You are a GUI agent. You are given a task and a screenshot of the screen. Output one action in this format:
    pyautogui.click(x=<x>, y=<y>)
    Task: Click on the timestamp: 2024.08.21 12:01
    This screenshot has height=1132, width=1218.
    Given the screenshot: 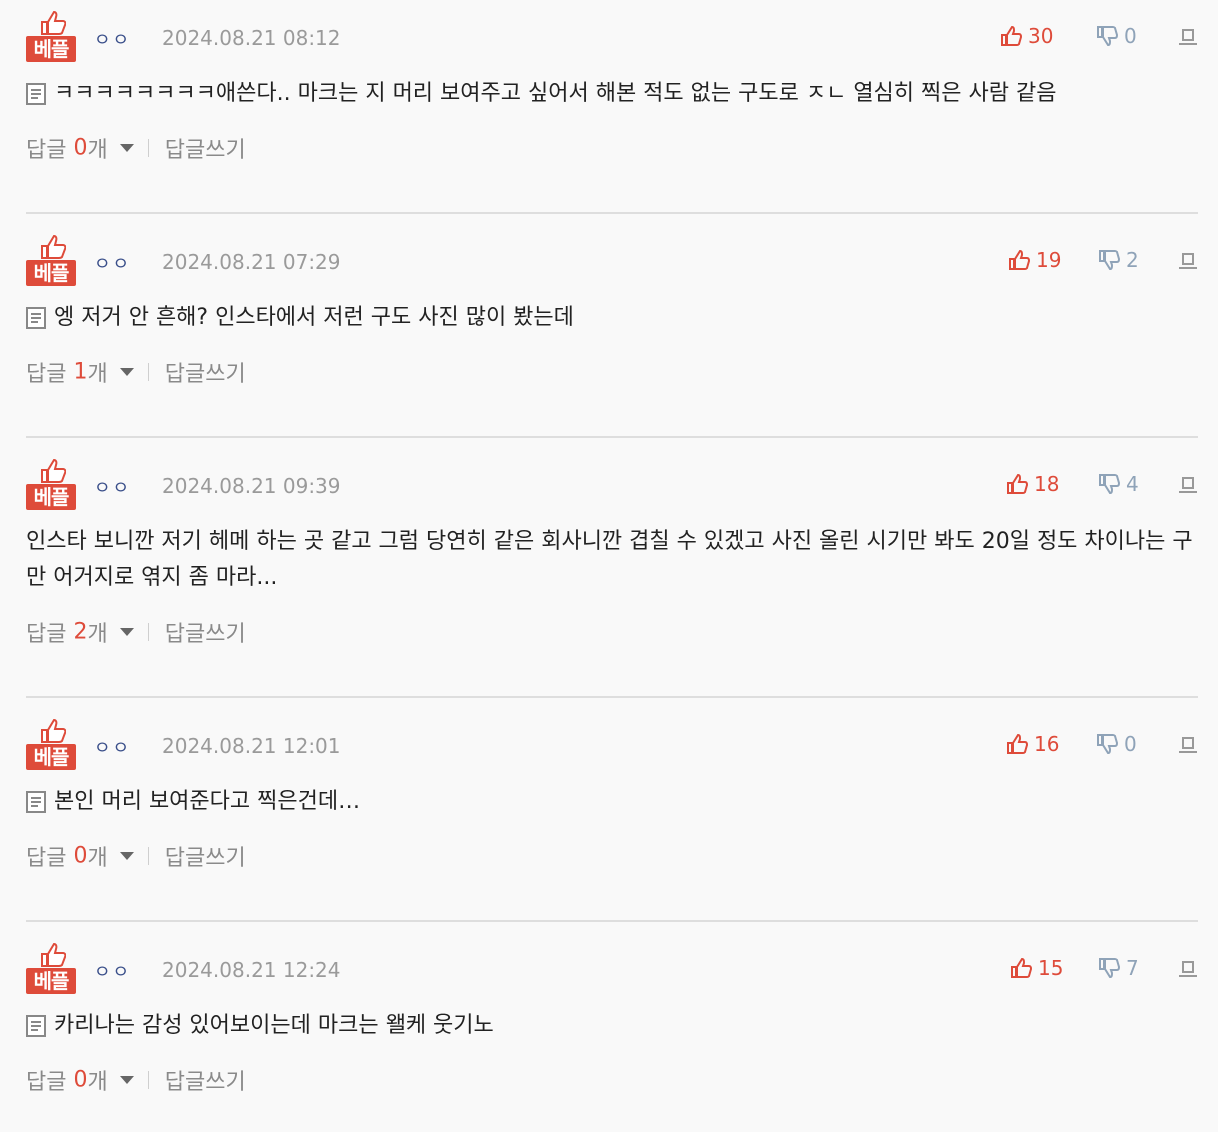 What is the action you would take?
    pyautogui.click(x=251, y=746)
    